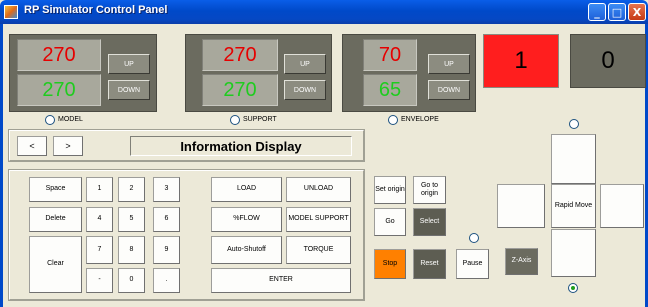 This screenshot has height=307, width=648. I want to click on prev-button: <, so click(32, 146).